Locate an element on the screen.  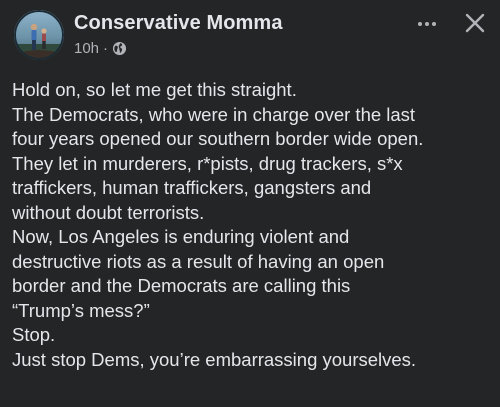
post-time: 10h is located at coordinates (86, 48).